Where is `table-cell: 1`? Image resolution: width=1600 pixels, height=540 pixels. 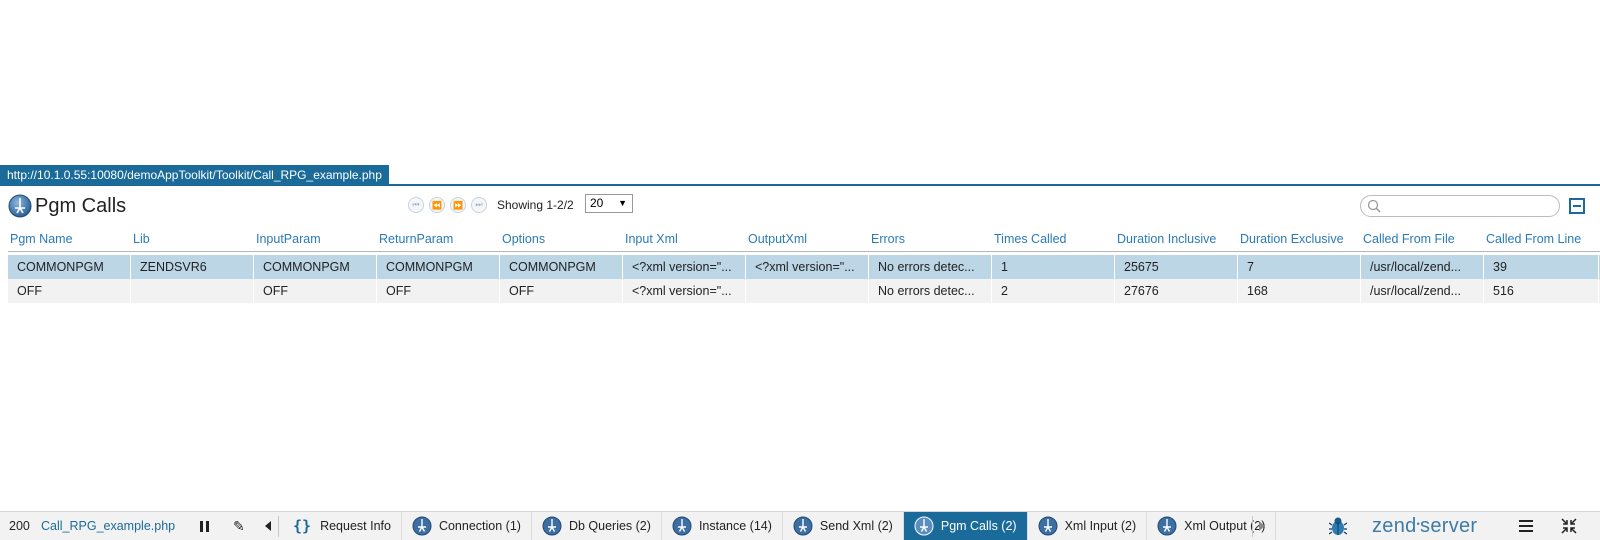 table-cell: 1 is located at coordinates (1053, 267).